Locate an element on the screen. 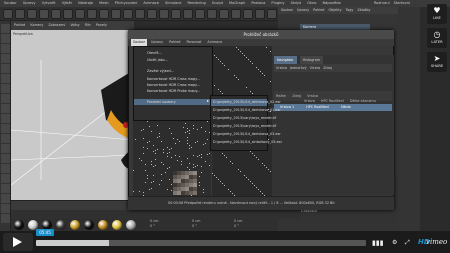  viewport-menu-item: Volby is located at coordinates (74, 25).